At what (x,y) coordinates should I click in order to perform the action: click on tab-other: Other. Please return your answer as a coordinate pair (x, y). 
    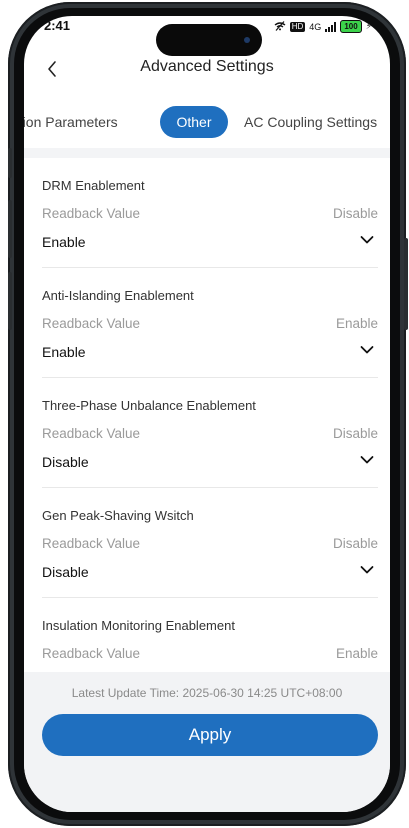
    Looking at the image, I should click on (194, 122).